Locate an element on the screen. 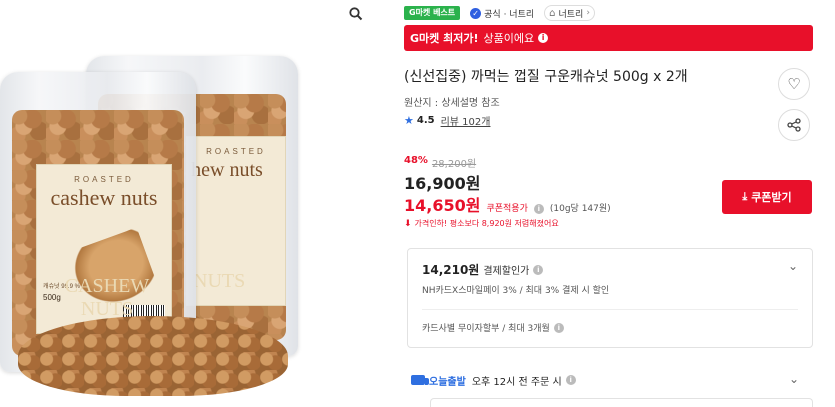 The width and height of the screenshot is (835, 407). original-price: 28,200원 is located at coordinates (454, 164).